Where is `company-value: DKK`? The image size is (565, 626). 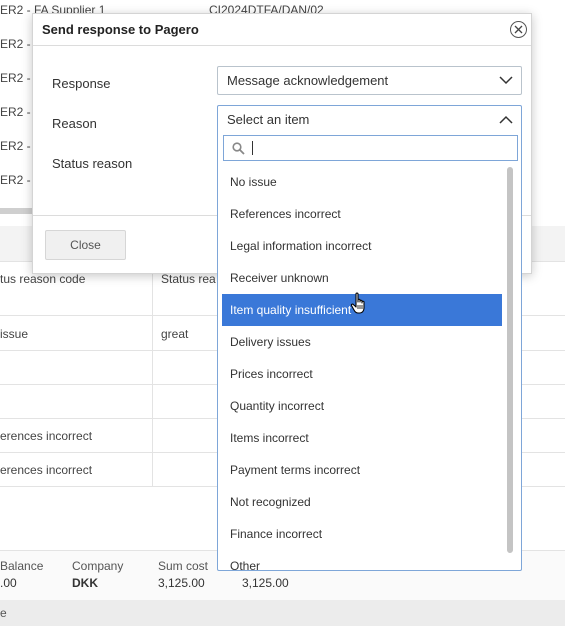
company-value: DKK is located at coordinates (85, 583).